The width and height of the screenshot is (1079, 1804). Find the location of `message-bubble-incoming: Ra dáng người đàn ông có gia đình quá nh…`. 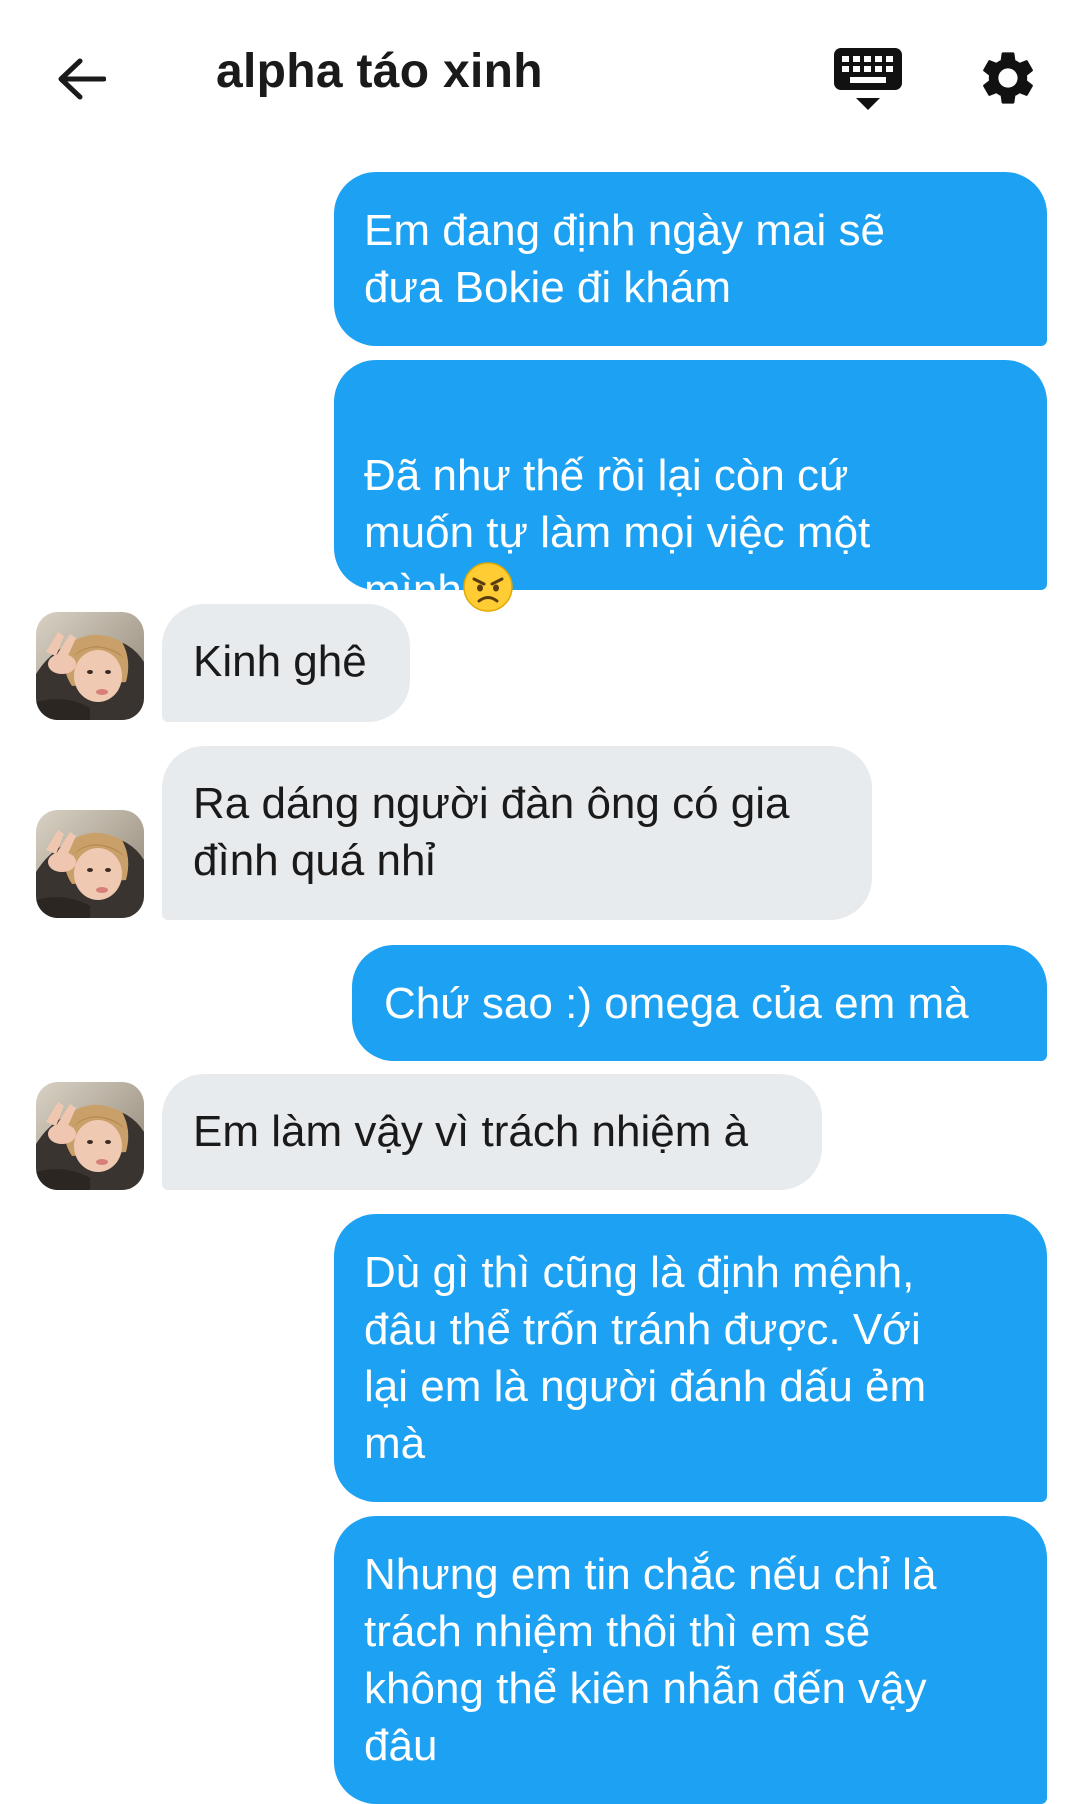

message-bubble-incoming: Ra dáng người đàn ông có gia đình quá nh… is located at coordinates (517, 833).